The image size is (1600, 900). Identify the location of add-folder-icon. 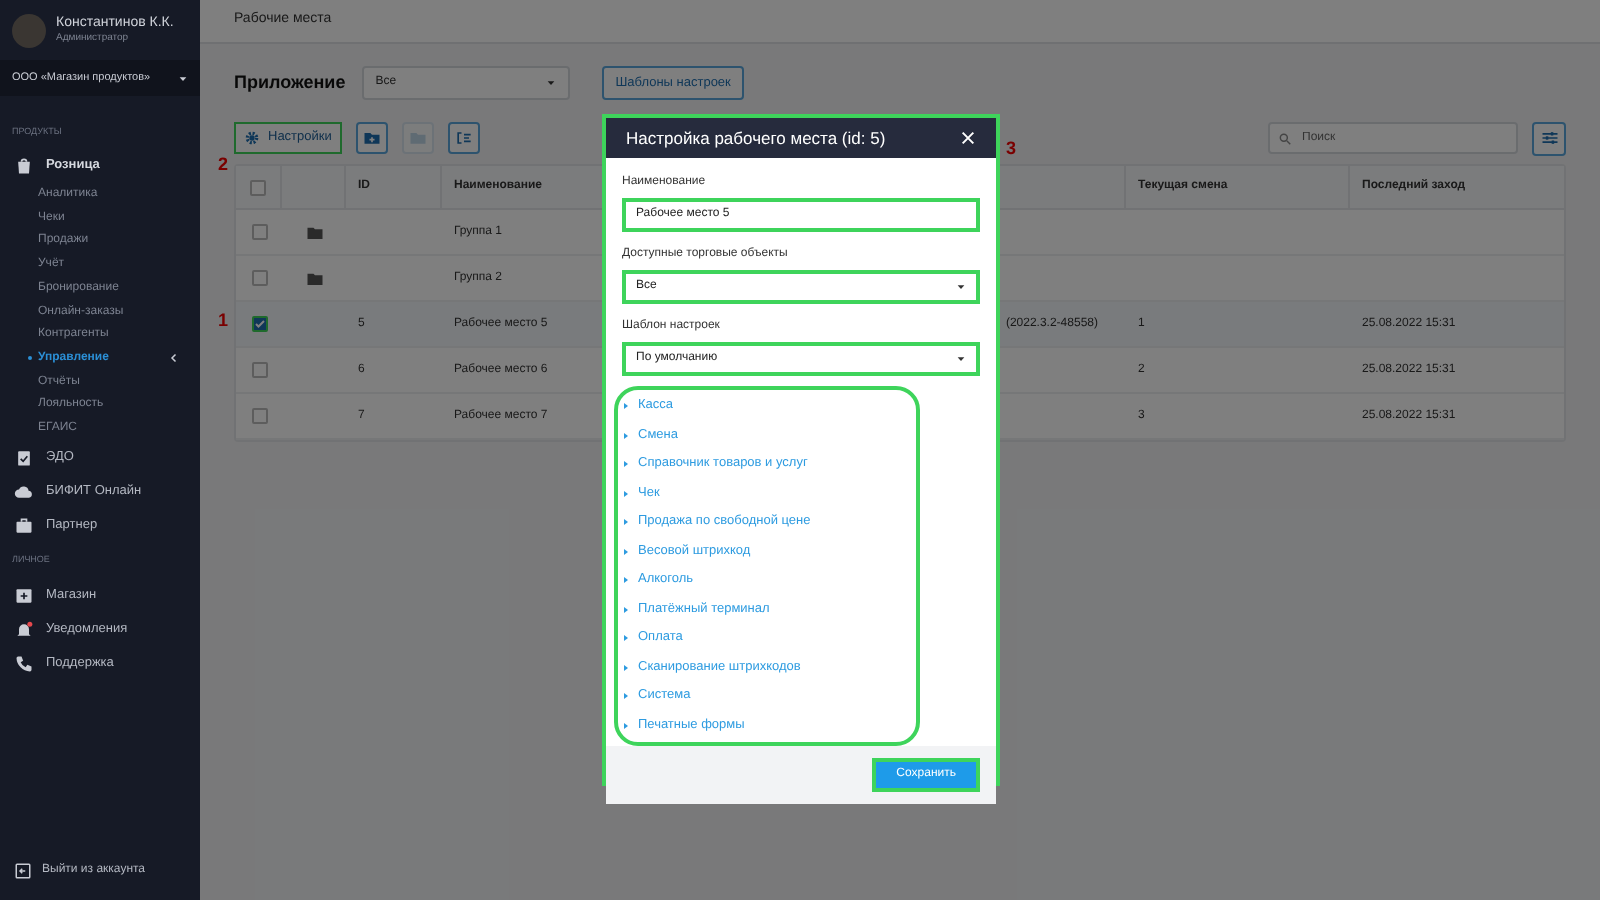
(371, 138).